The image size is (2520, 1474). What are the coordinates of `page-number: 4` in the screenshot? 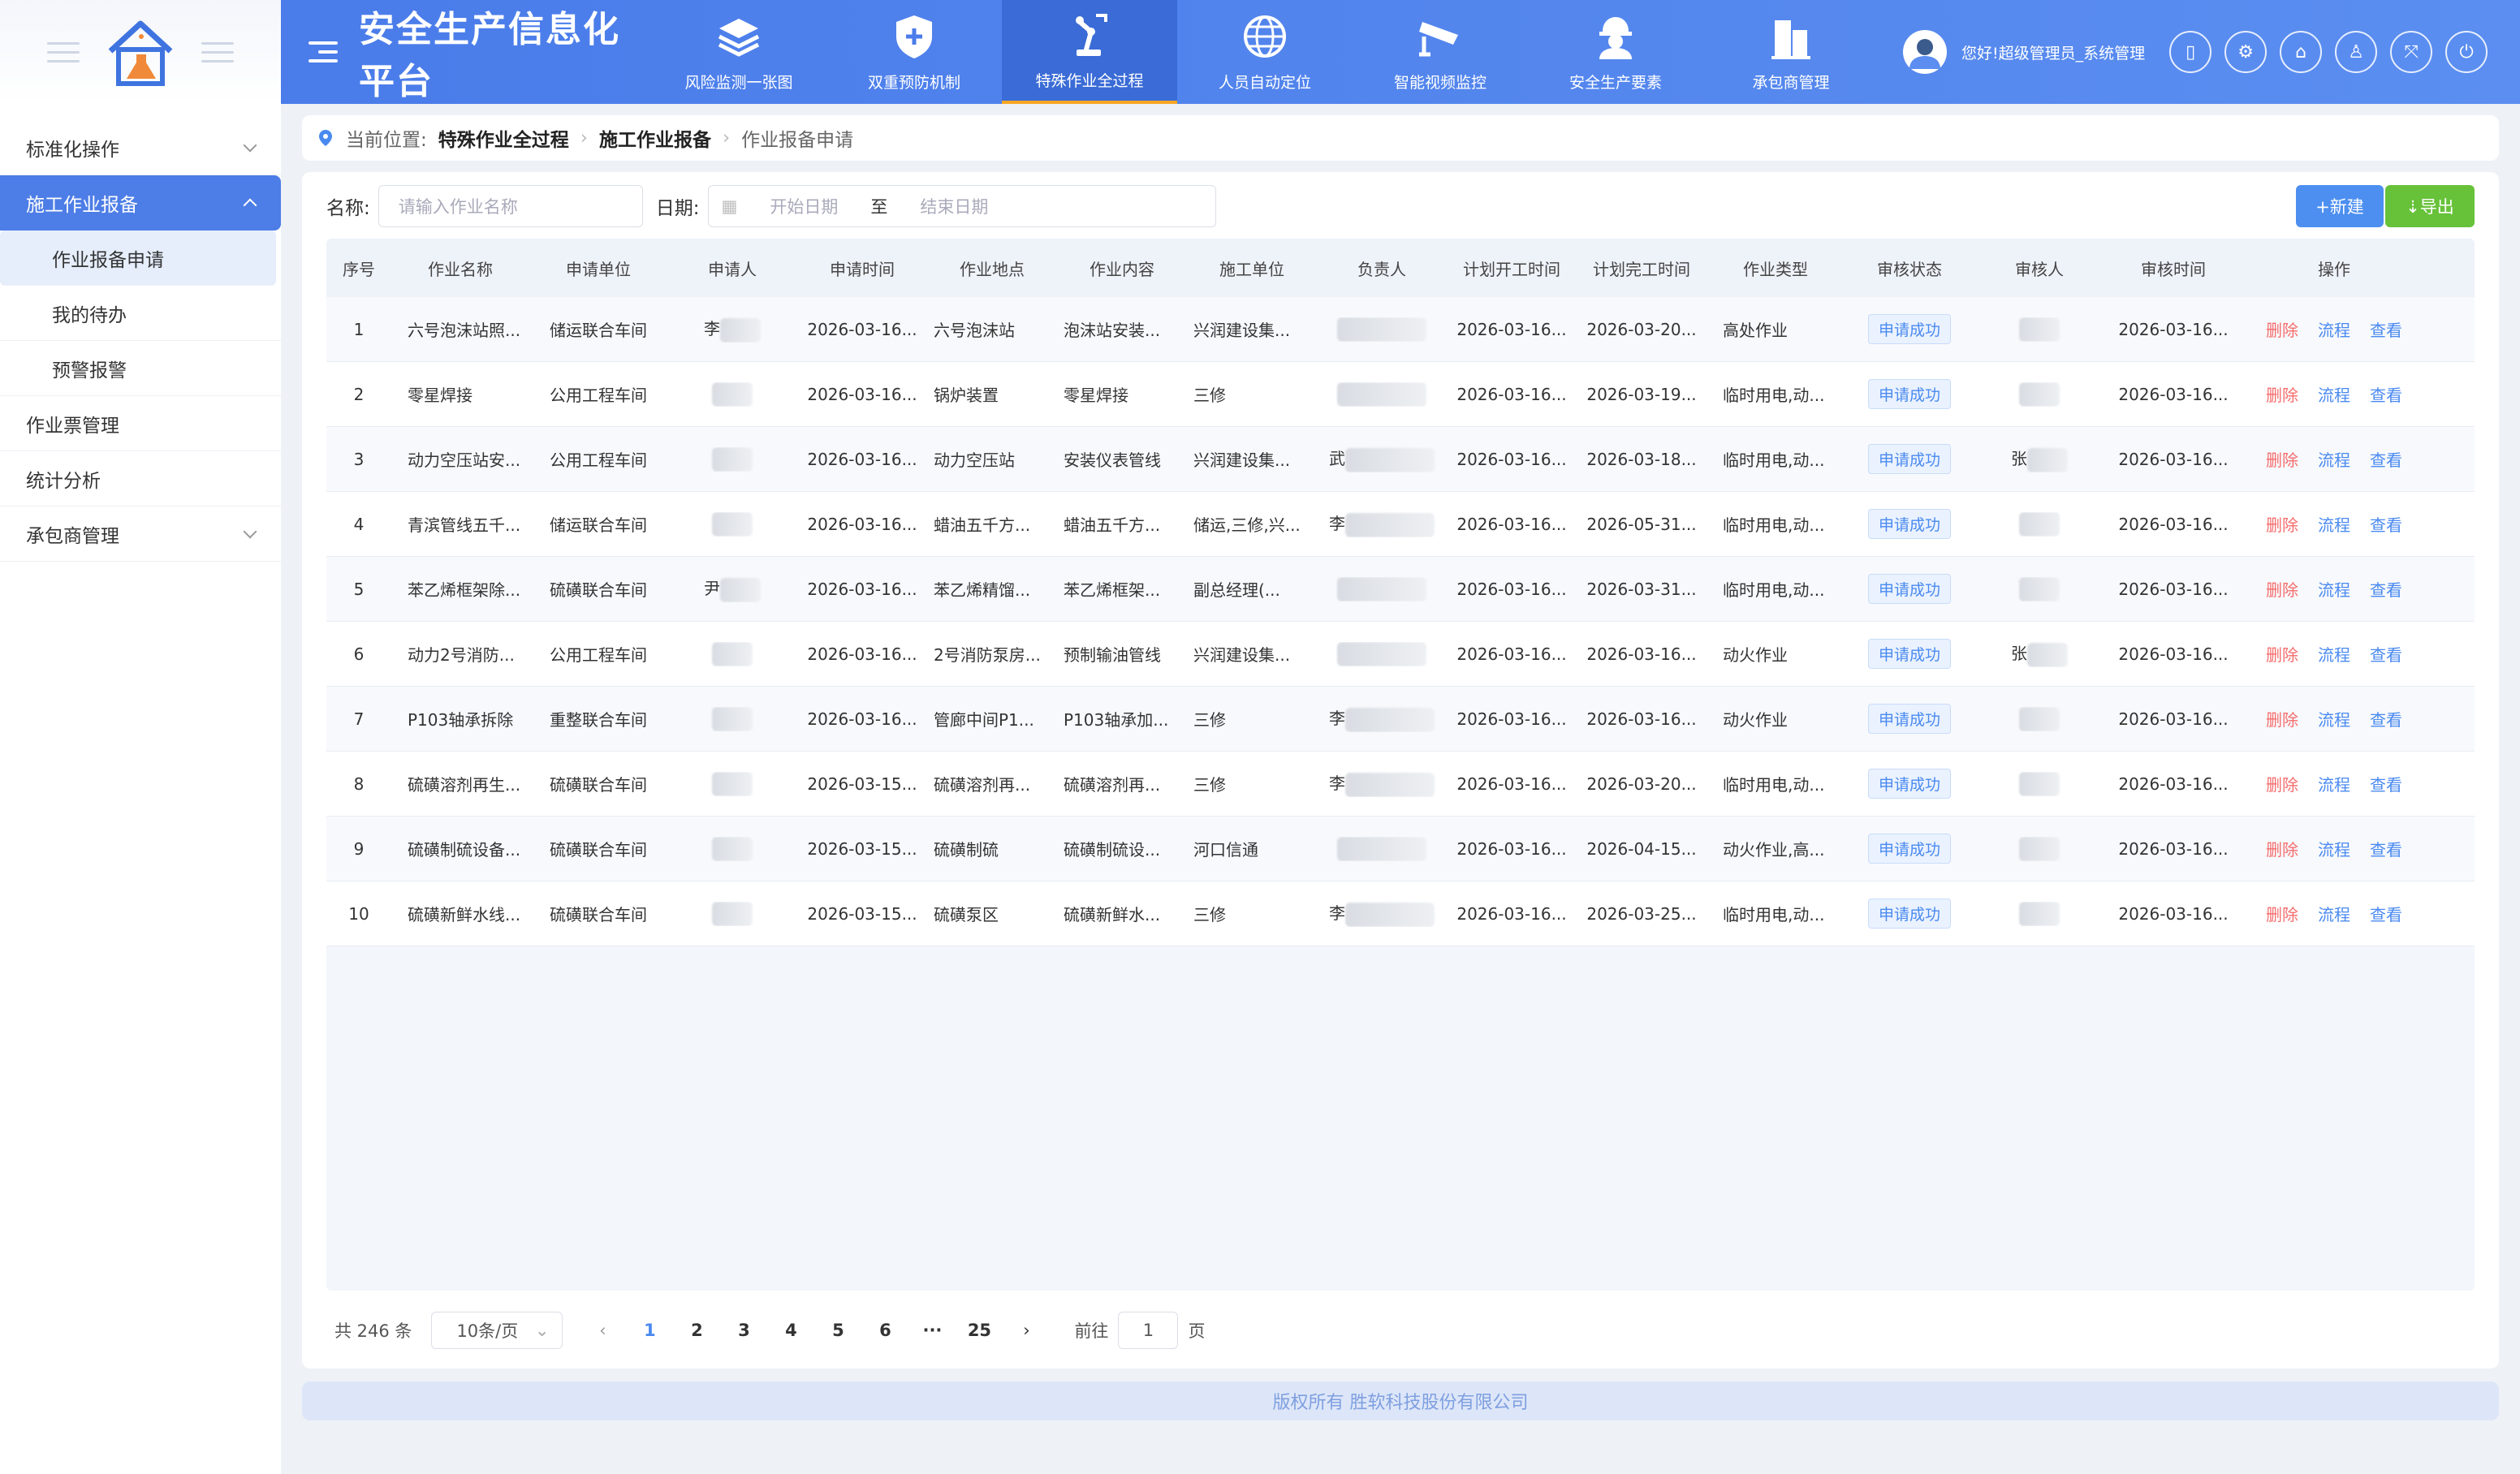 It's located at (790, 1330).